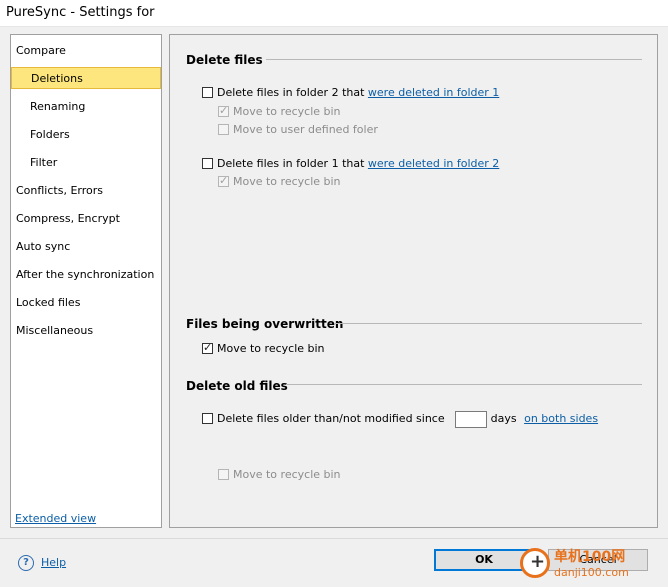 The width and height of the screenshot is (668, 587). Describe the element at coordinates (55, 518) in the screenshot. I see `extended-view-link: Extended view` at that location.